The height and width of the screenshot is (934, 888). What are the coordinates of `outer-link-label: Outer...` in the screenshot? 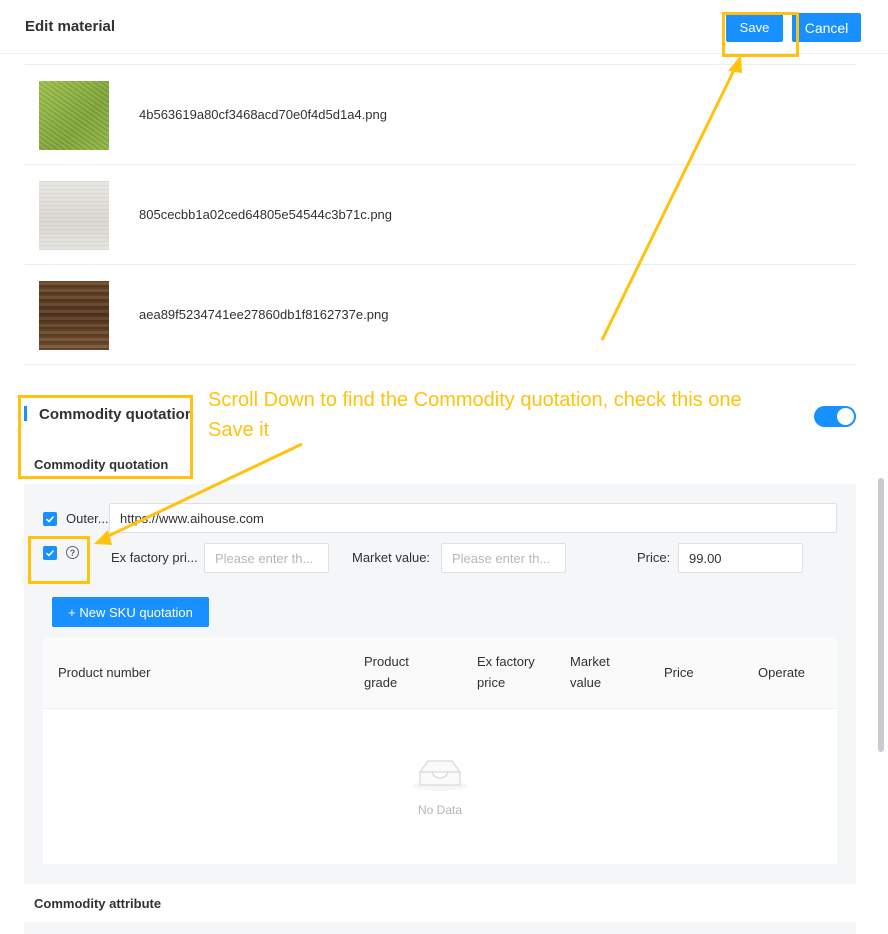 It's located at (87, 518).